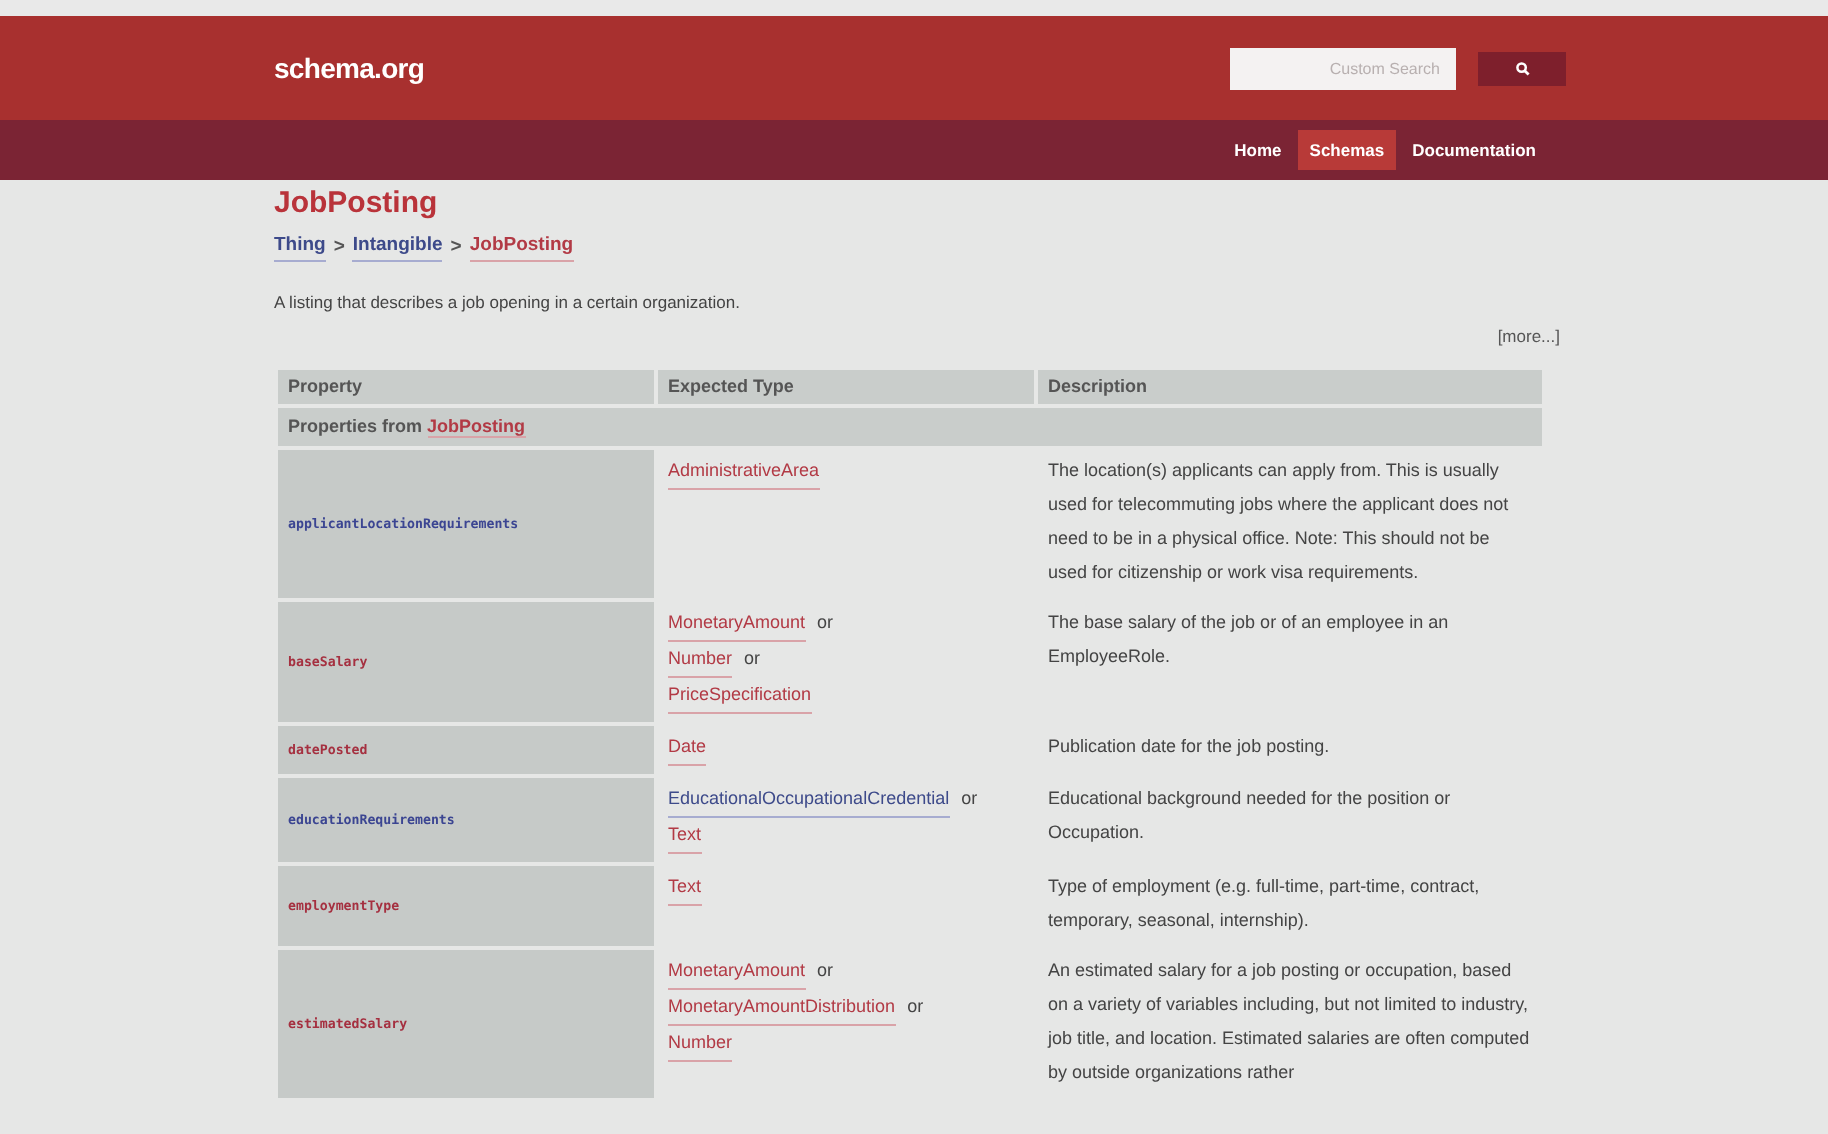  What do you see at coordinates (1249, 814) in the screenshot?
I see `property-description: Educational background needed for the position or Occupation.` at bounding box center [1249, 814].